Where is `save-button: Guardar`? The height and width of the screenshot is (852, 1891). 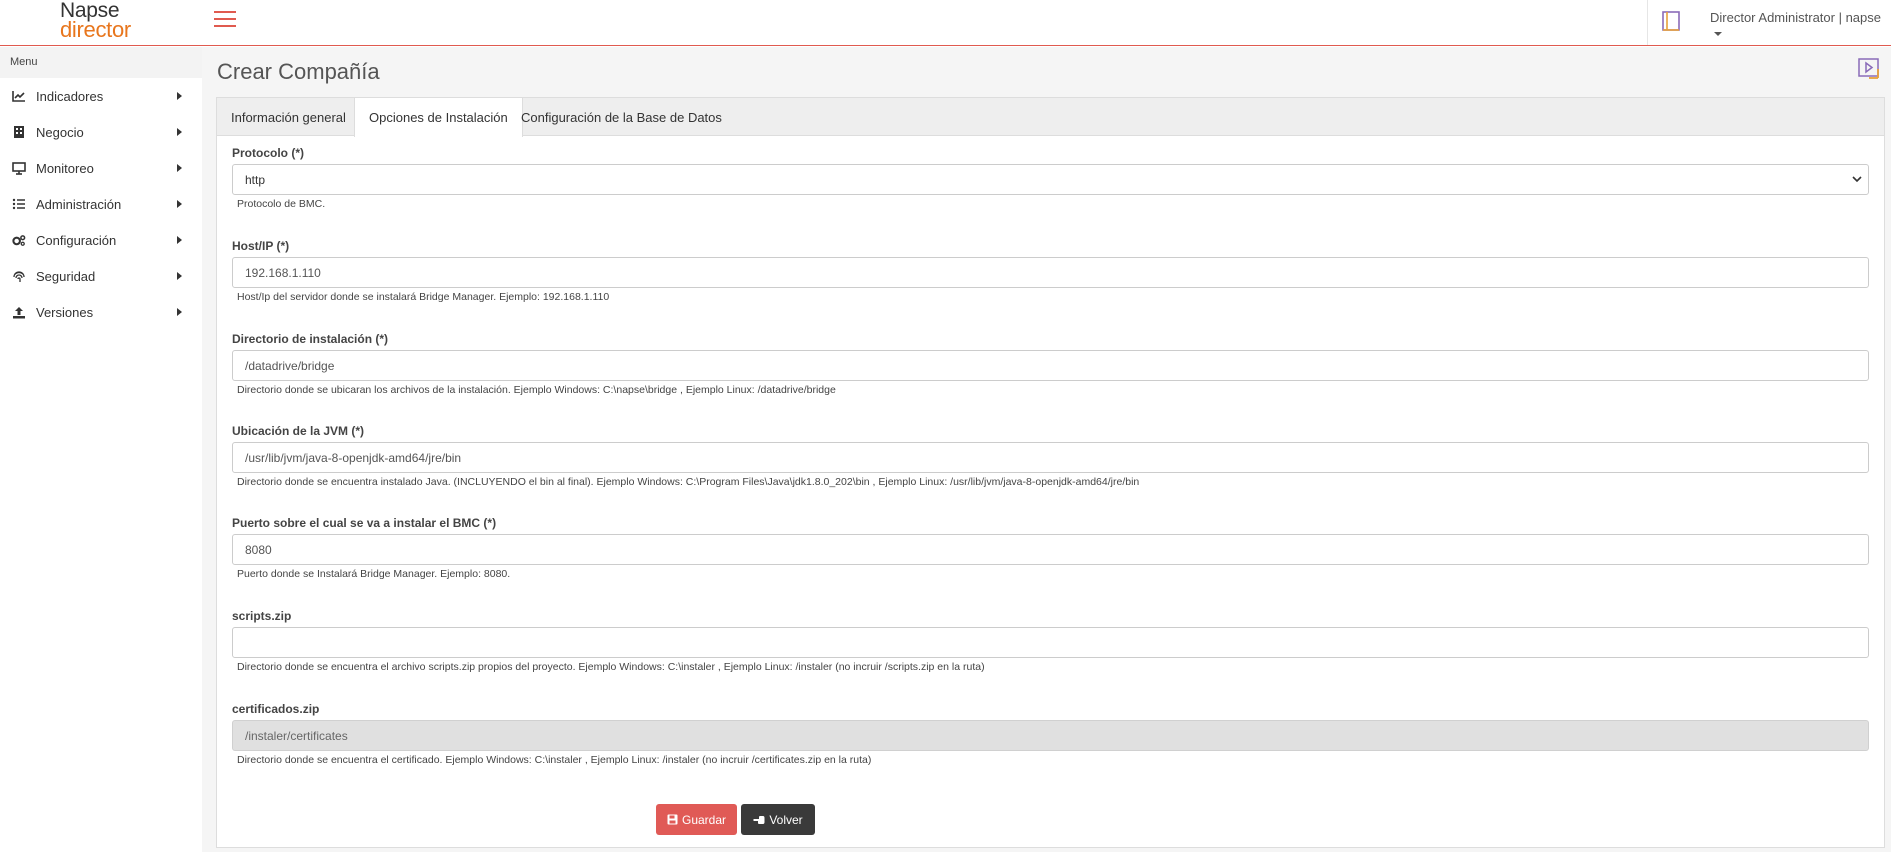
save-button: Guardar is located at coordinates (696, 819).